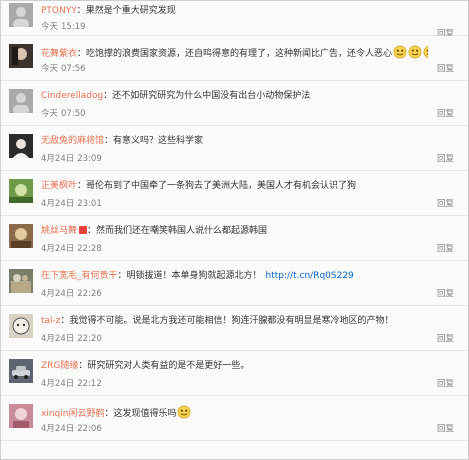 The height and width of the screenshot is (460, 469). I want to click on comment-timestamp: 4月24日 22:12, so click(71, 384).